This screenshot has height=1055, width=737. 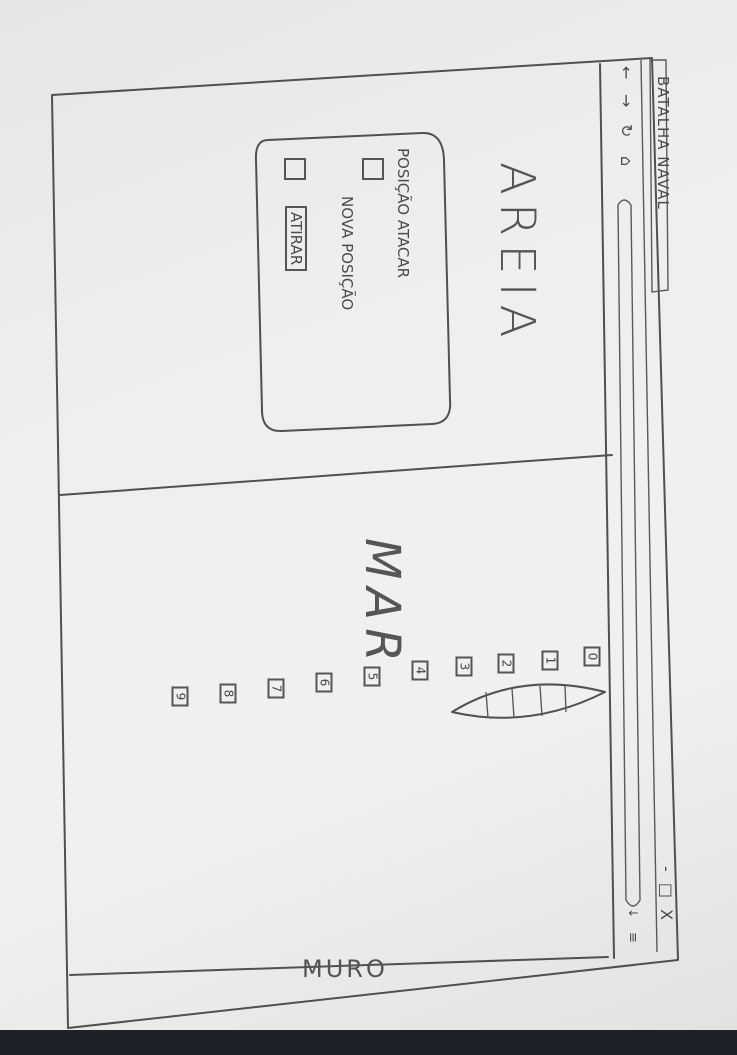 I want to click on ship-icon, so click(x=528, y=701).